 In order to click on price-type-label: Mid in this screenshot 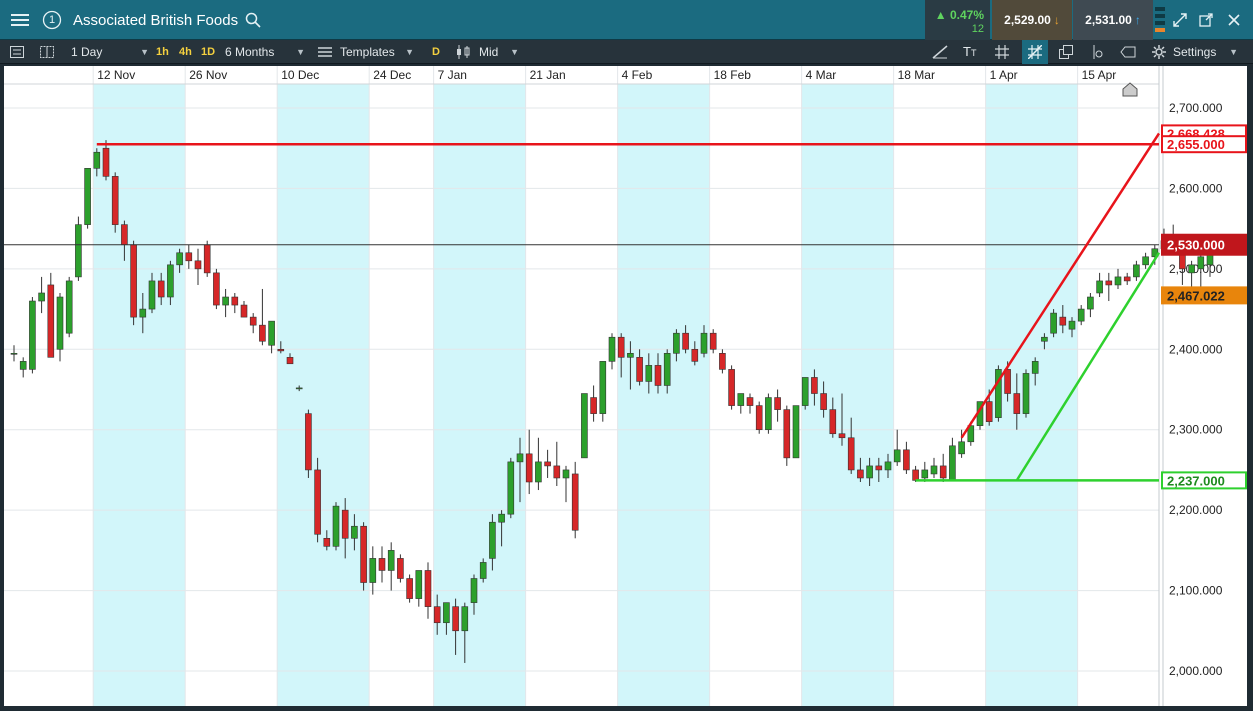, I will do `click(489, 52)`.